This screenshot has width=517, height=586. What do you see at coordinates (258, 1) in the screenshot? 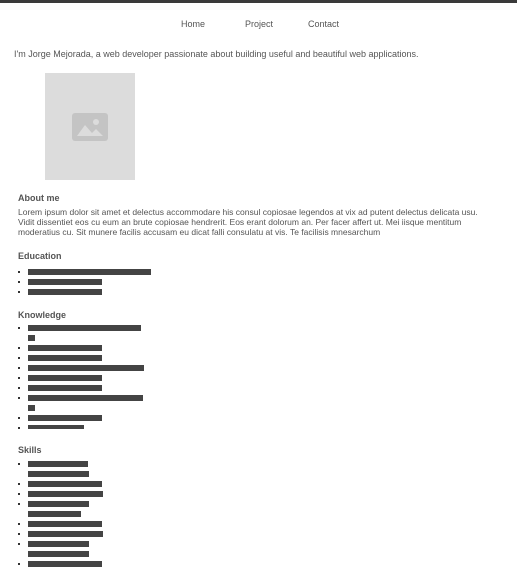
I see `top-border` at bounding box center [258, 1].